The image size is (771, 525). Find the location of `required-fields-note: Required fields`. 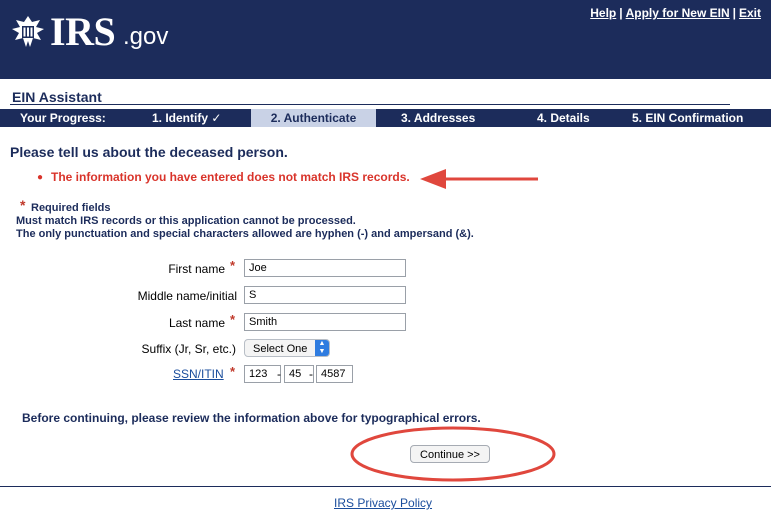

required-fields-note: Required fields is located at coordinates (71, 208).